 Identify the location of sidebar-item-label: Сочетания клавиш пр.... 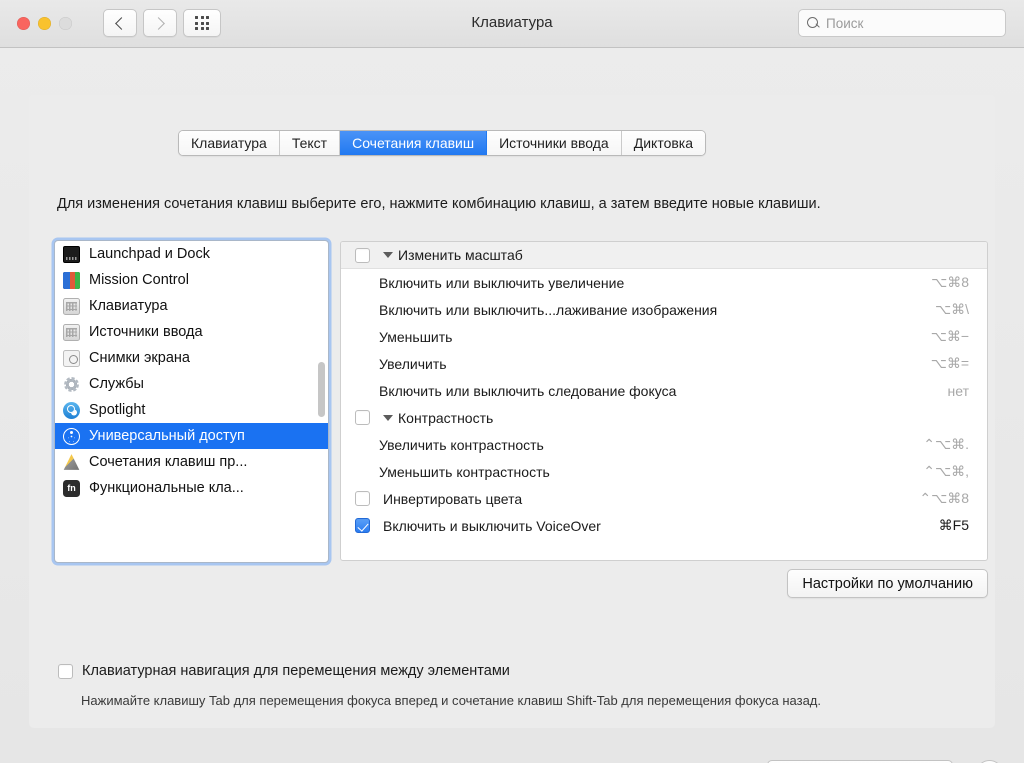
(168, 462).